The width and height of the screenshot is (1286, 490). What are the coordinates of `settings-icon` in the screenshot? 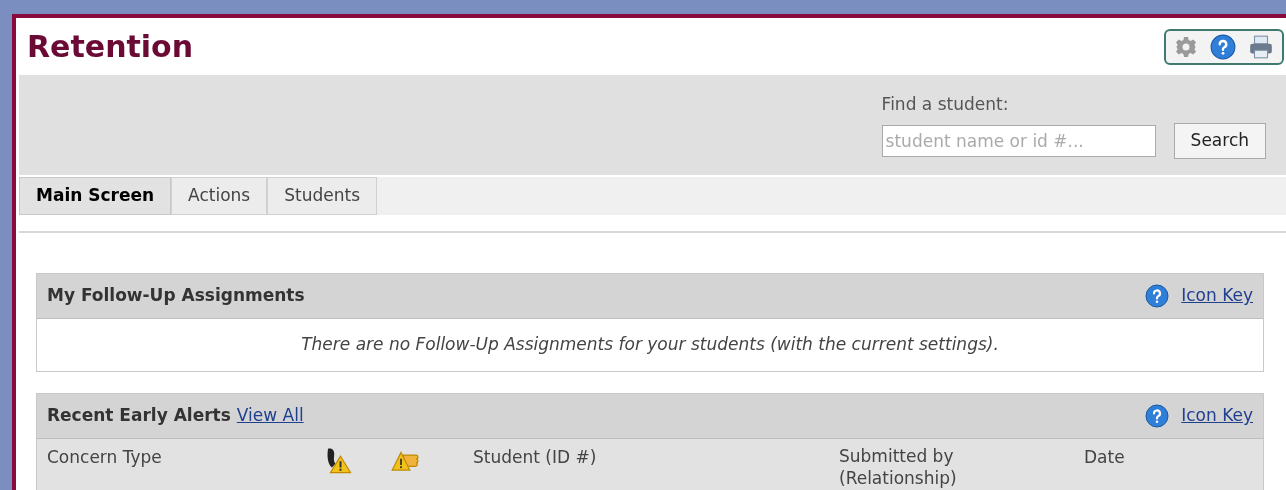 It's located at (1186, 46).